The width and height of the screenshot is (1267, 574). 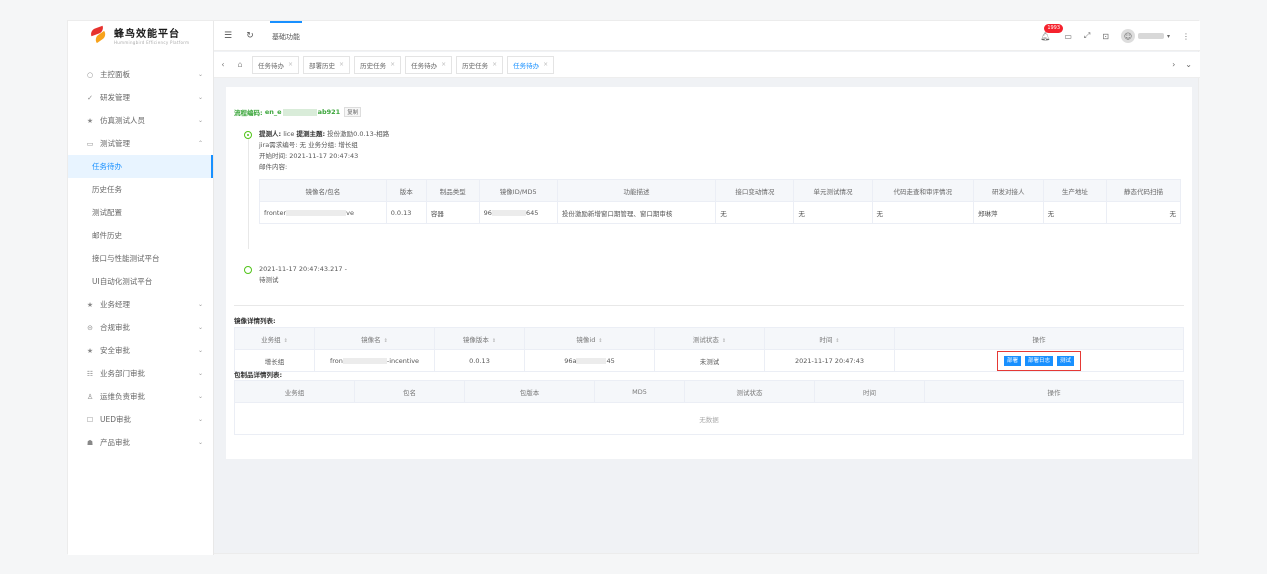 I want to click on tab-todo-1: 任务待办 ×, so click(x=276, y=64).